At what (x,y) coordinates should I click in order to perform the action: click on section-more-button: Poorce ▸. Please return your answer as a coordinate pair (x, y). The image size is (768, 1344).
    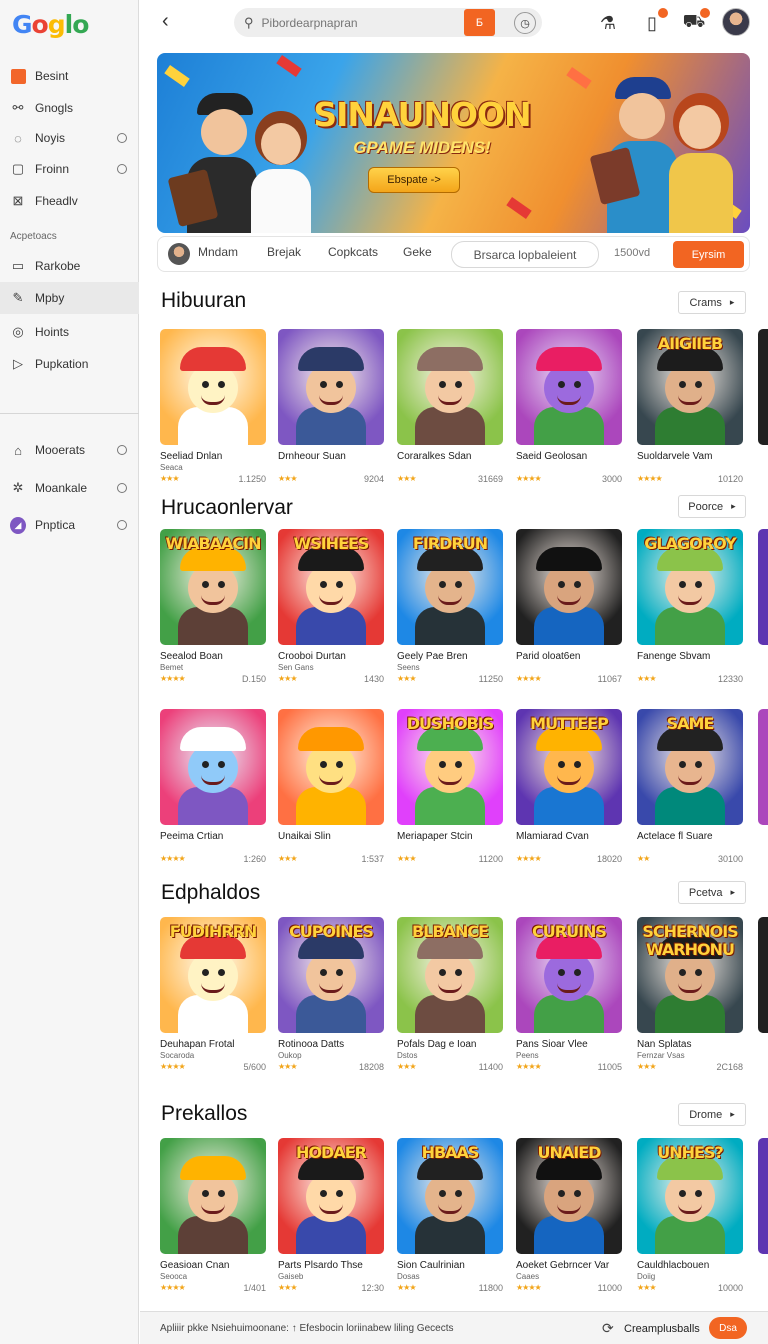
    Looking at the image, I should click on (712, 506).